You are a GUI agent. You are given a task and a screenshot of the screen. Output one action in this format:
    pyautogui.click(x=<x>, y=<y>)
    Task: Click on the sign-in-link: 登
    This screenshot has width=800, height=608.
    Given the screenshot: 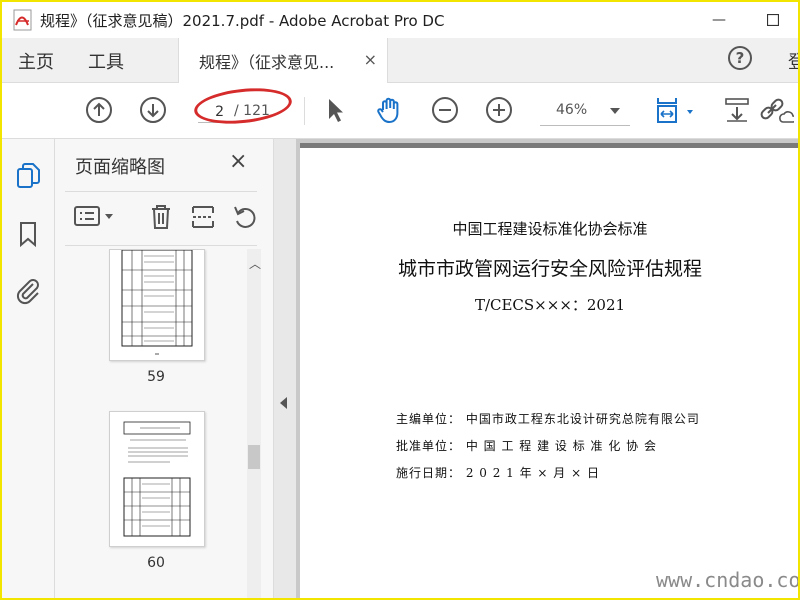 What is the action you would take?
    pyautogui.click(x=794, y=61)
    